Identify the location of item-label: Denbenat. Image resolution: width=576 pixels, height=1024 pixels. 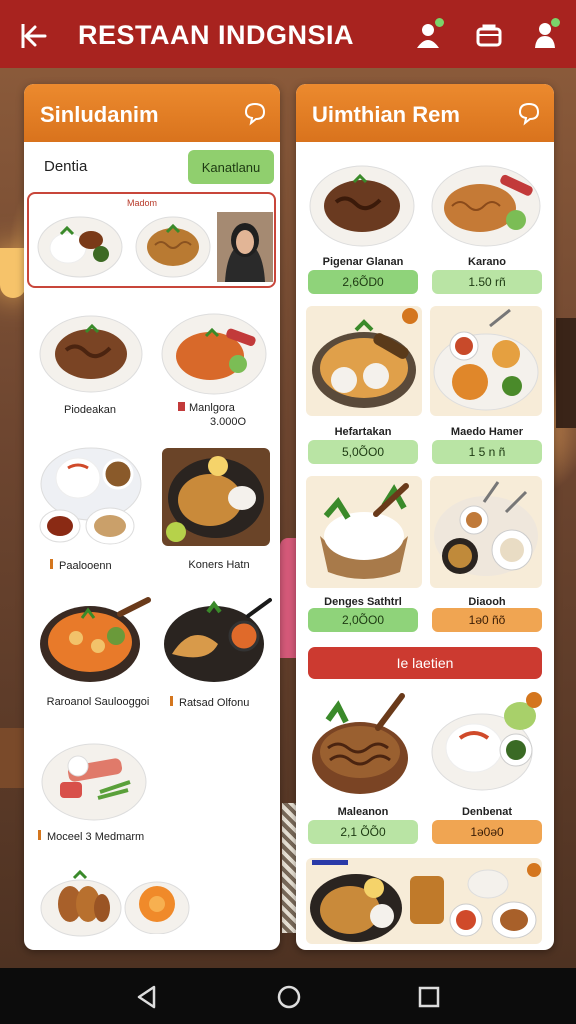
(487, 812).